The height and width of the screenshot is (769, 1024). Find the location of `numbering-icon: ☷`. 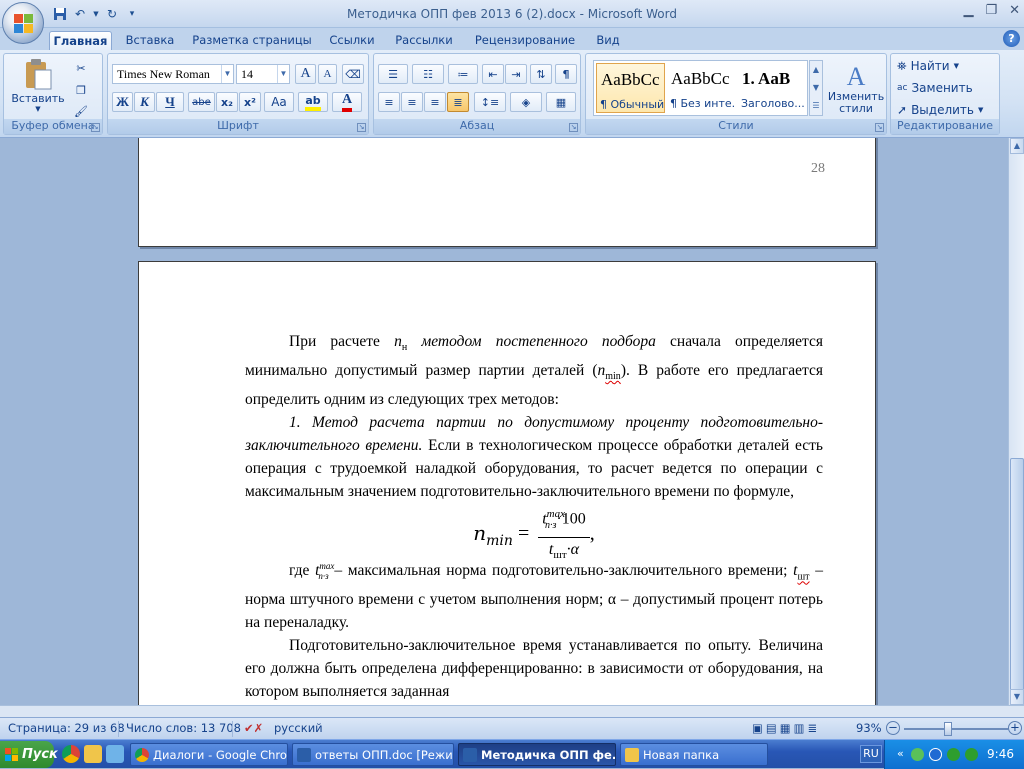

numbering-icon: ☷ is located at coordinates (428, 74).